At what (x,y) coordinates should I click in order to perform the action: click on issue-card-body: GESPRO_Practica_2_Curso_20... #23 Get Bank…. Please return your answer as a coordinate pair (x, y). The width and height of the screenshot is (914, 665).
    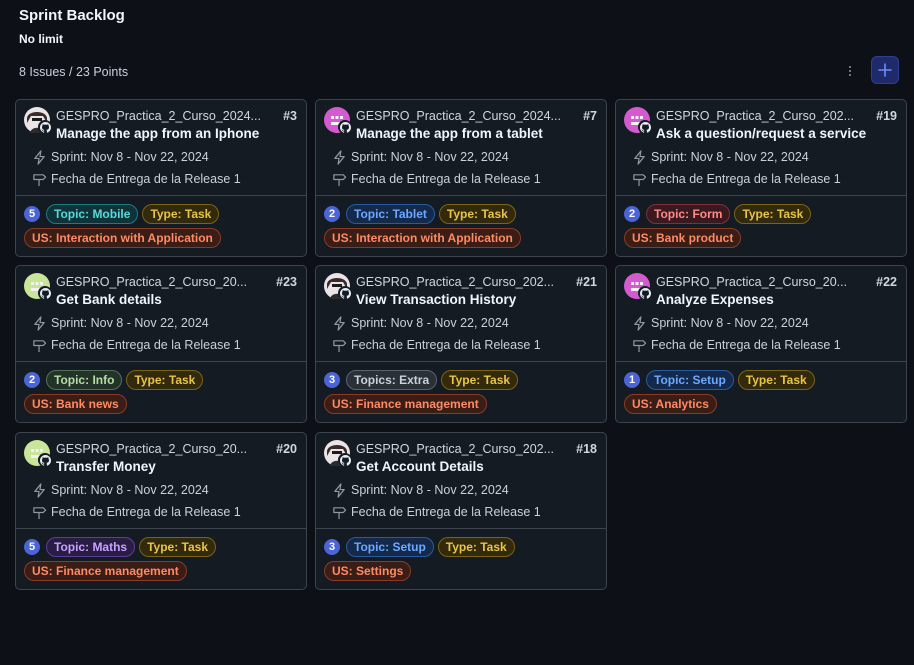
    Looking at the image, I should click on (161, 314).